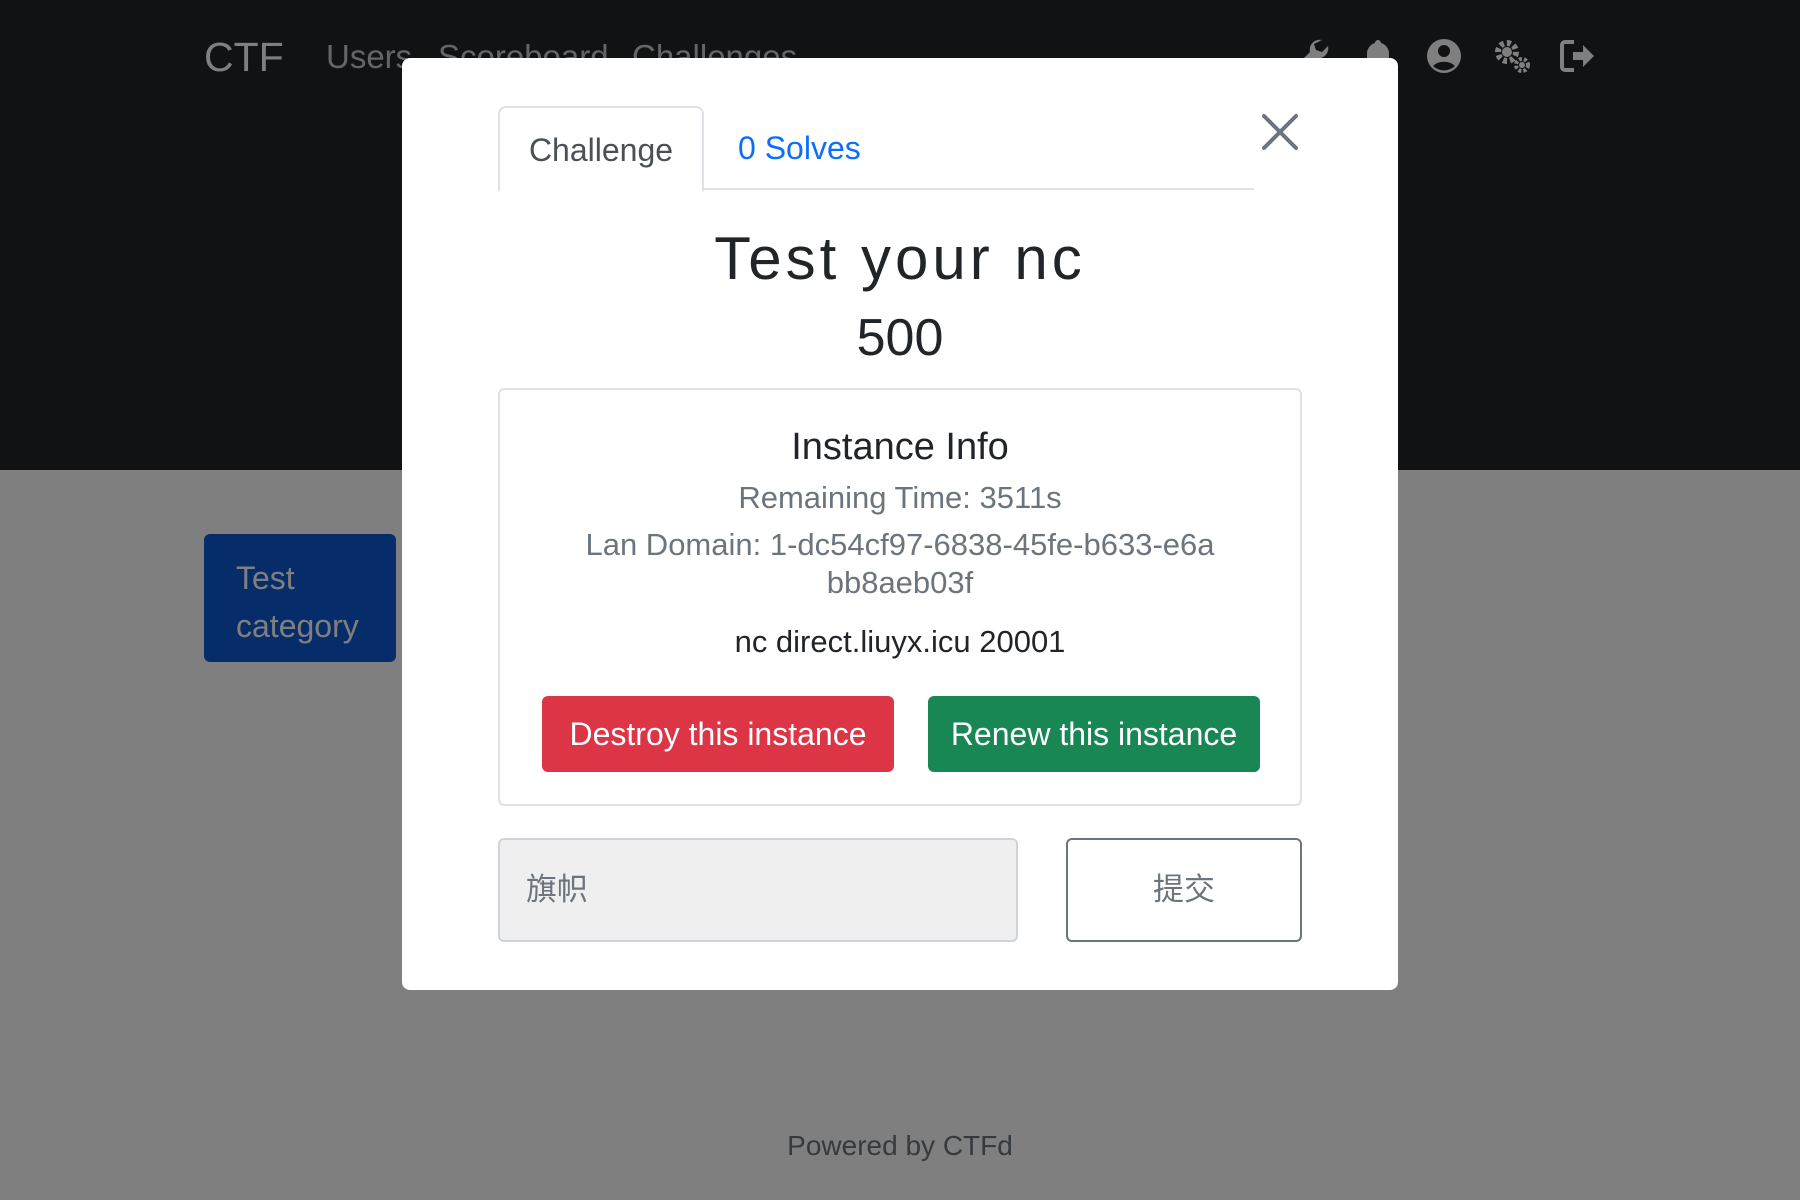 This screenshot has height=1200, width=1800. I want to click on challenge-name: Test your nc, so click(900, 258).